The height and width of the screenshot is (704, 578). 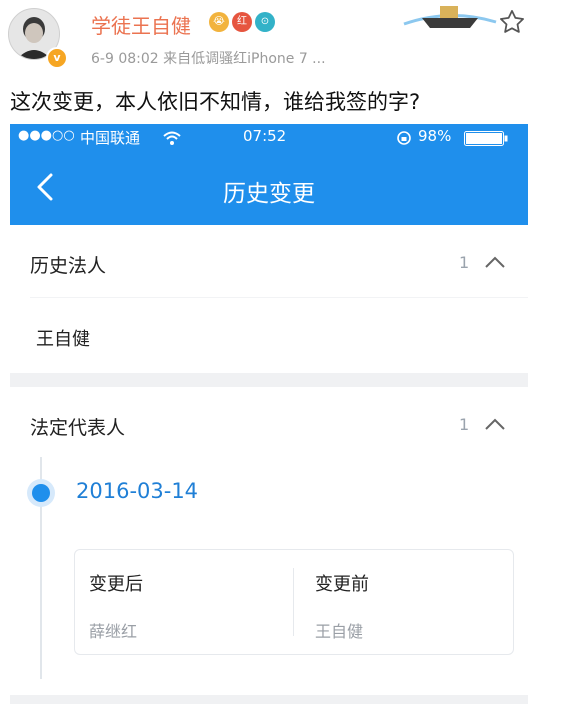 What do you see at coordinates (57, 58) in the screenshot?
I see `verified-badge-icon: v` at bounding box center [57, 58].